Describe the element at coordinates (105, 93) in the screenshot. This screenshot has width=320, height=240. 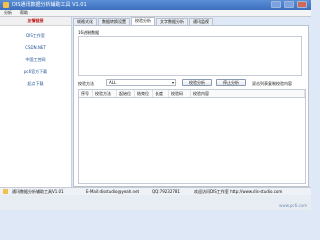
I see `col-method: 校验方法` at that location.